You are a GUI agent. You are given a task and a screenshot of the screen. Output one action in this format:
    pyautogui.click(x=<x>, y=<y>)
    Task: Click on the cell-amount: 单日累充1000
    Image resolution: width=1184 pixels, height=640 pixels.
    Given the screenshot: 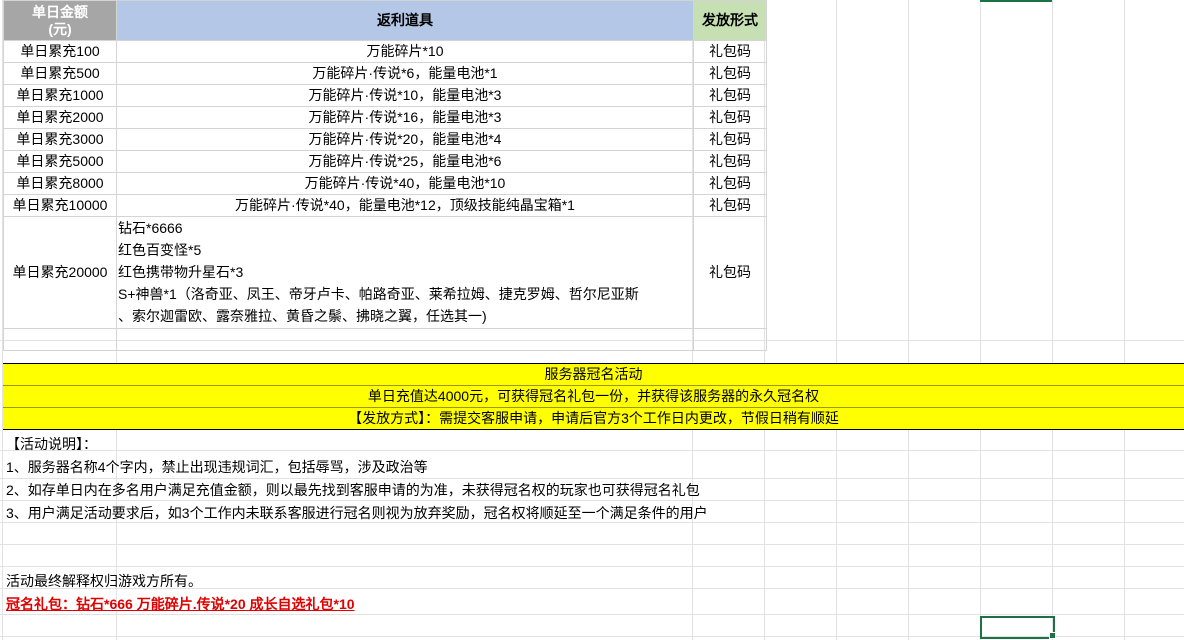 What is the action you would take?
    pyautogui.click(x=60, y=95)
    